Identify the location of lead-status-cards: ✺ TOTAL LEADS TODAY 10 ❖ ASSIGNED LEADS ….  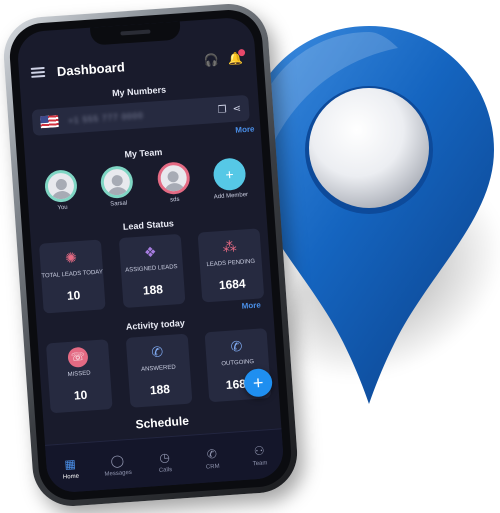
(151, 271).